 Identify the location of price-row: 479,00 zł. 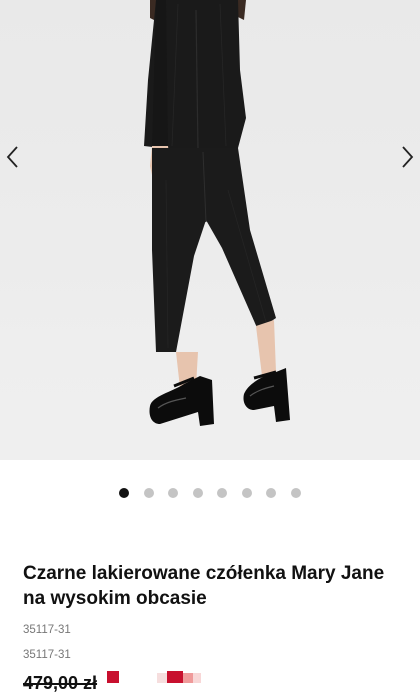
(115, 683).